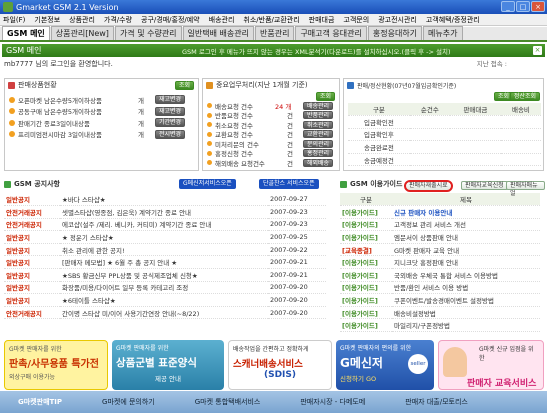 This screenshot has width=547, height=413. What do you see at coordinates (440, 212) in the screenshot?
I see `table-row: [이용가이드] 신규 판매자 이용안내` at bounding box center [440, 212].